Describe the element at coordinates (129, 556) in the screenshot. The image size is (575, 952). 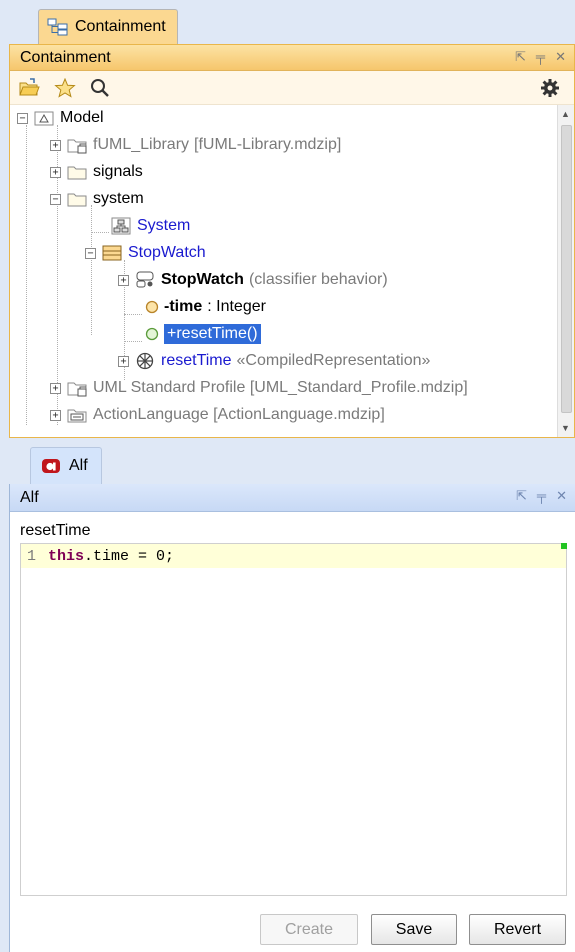
I see `code-text: .time = 0;` at that location.